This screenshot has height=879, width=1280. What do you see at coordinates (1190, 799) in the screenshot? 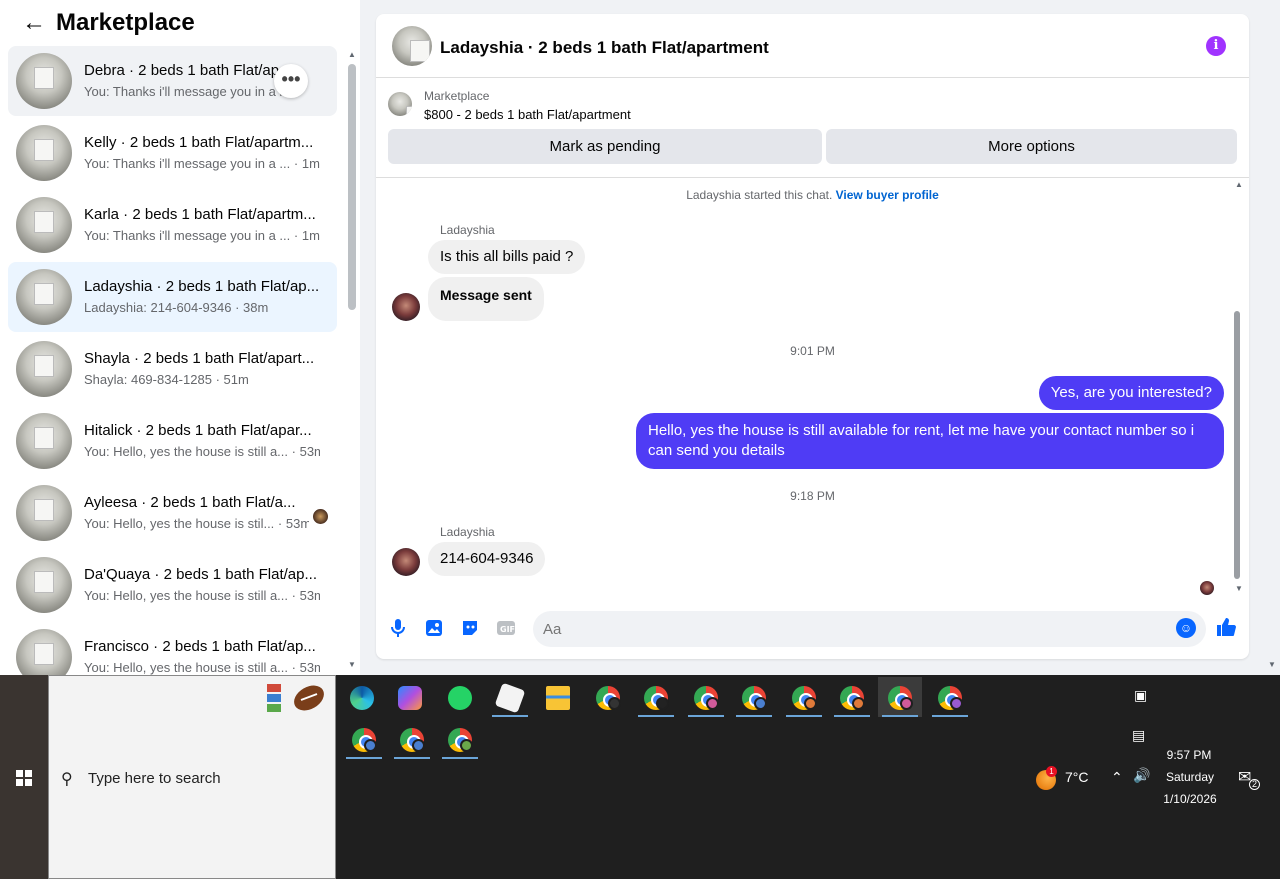
I see `clock-date: 1/10/2026` at bounding box center [1190, 799].